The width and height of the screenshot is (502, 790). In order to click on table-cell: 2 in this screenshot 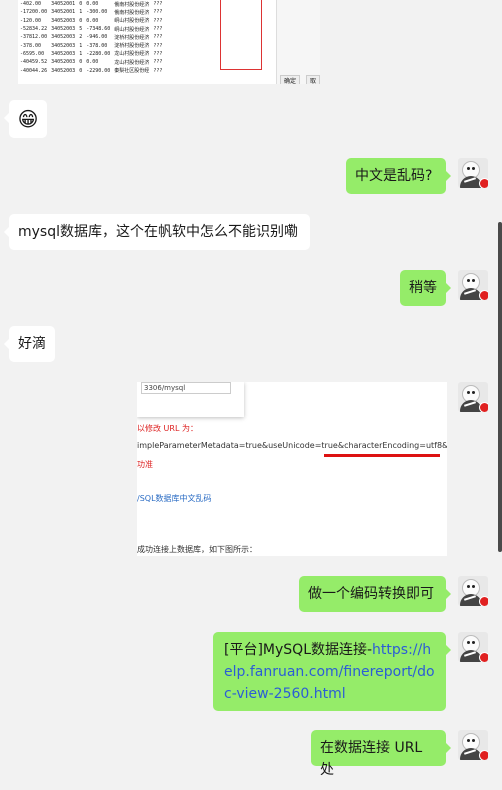, I will do `click(81, 37)`.